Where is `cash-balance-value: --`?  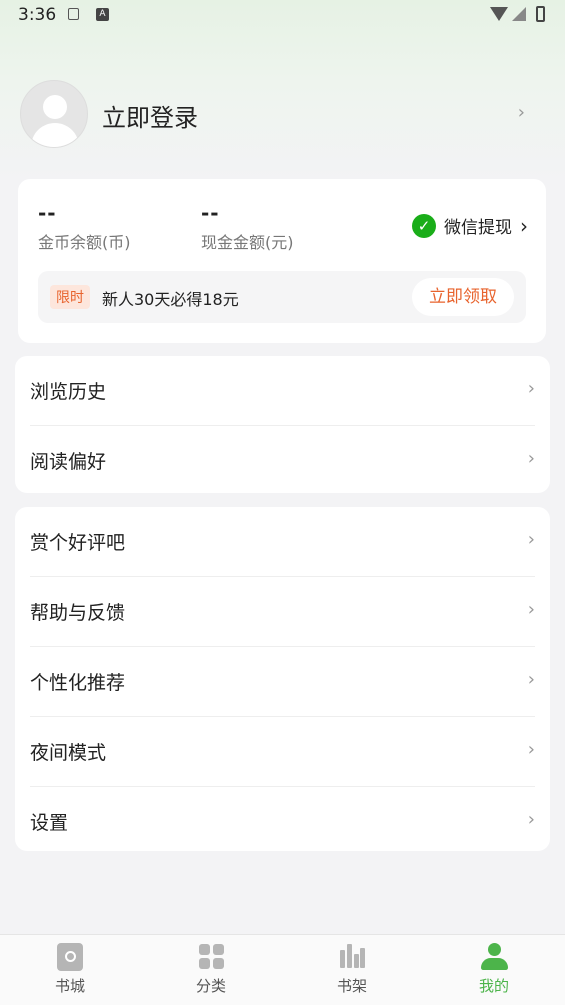 cash-balance-value: -- is located at coordinates (210, 213).